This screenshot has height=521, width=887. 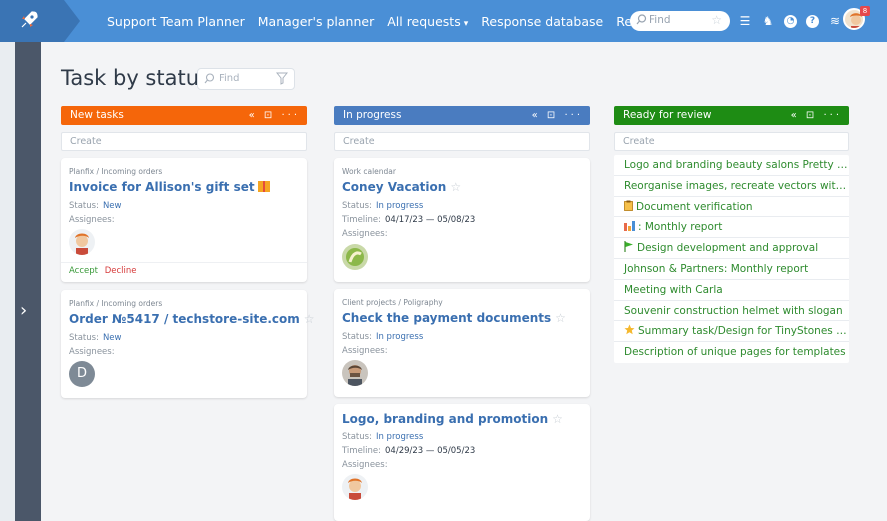 I want to click on divider, so click(x=184, y=262).